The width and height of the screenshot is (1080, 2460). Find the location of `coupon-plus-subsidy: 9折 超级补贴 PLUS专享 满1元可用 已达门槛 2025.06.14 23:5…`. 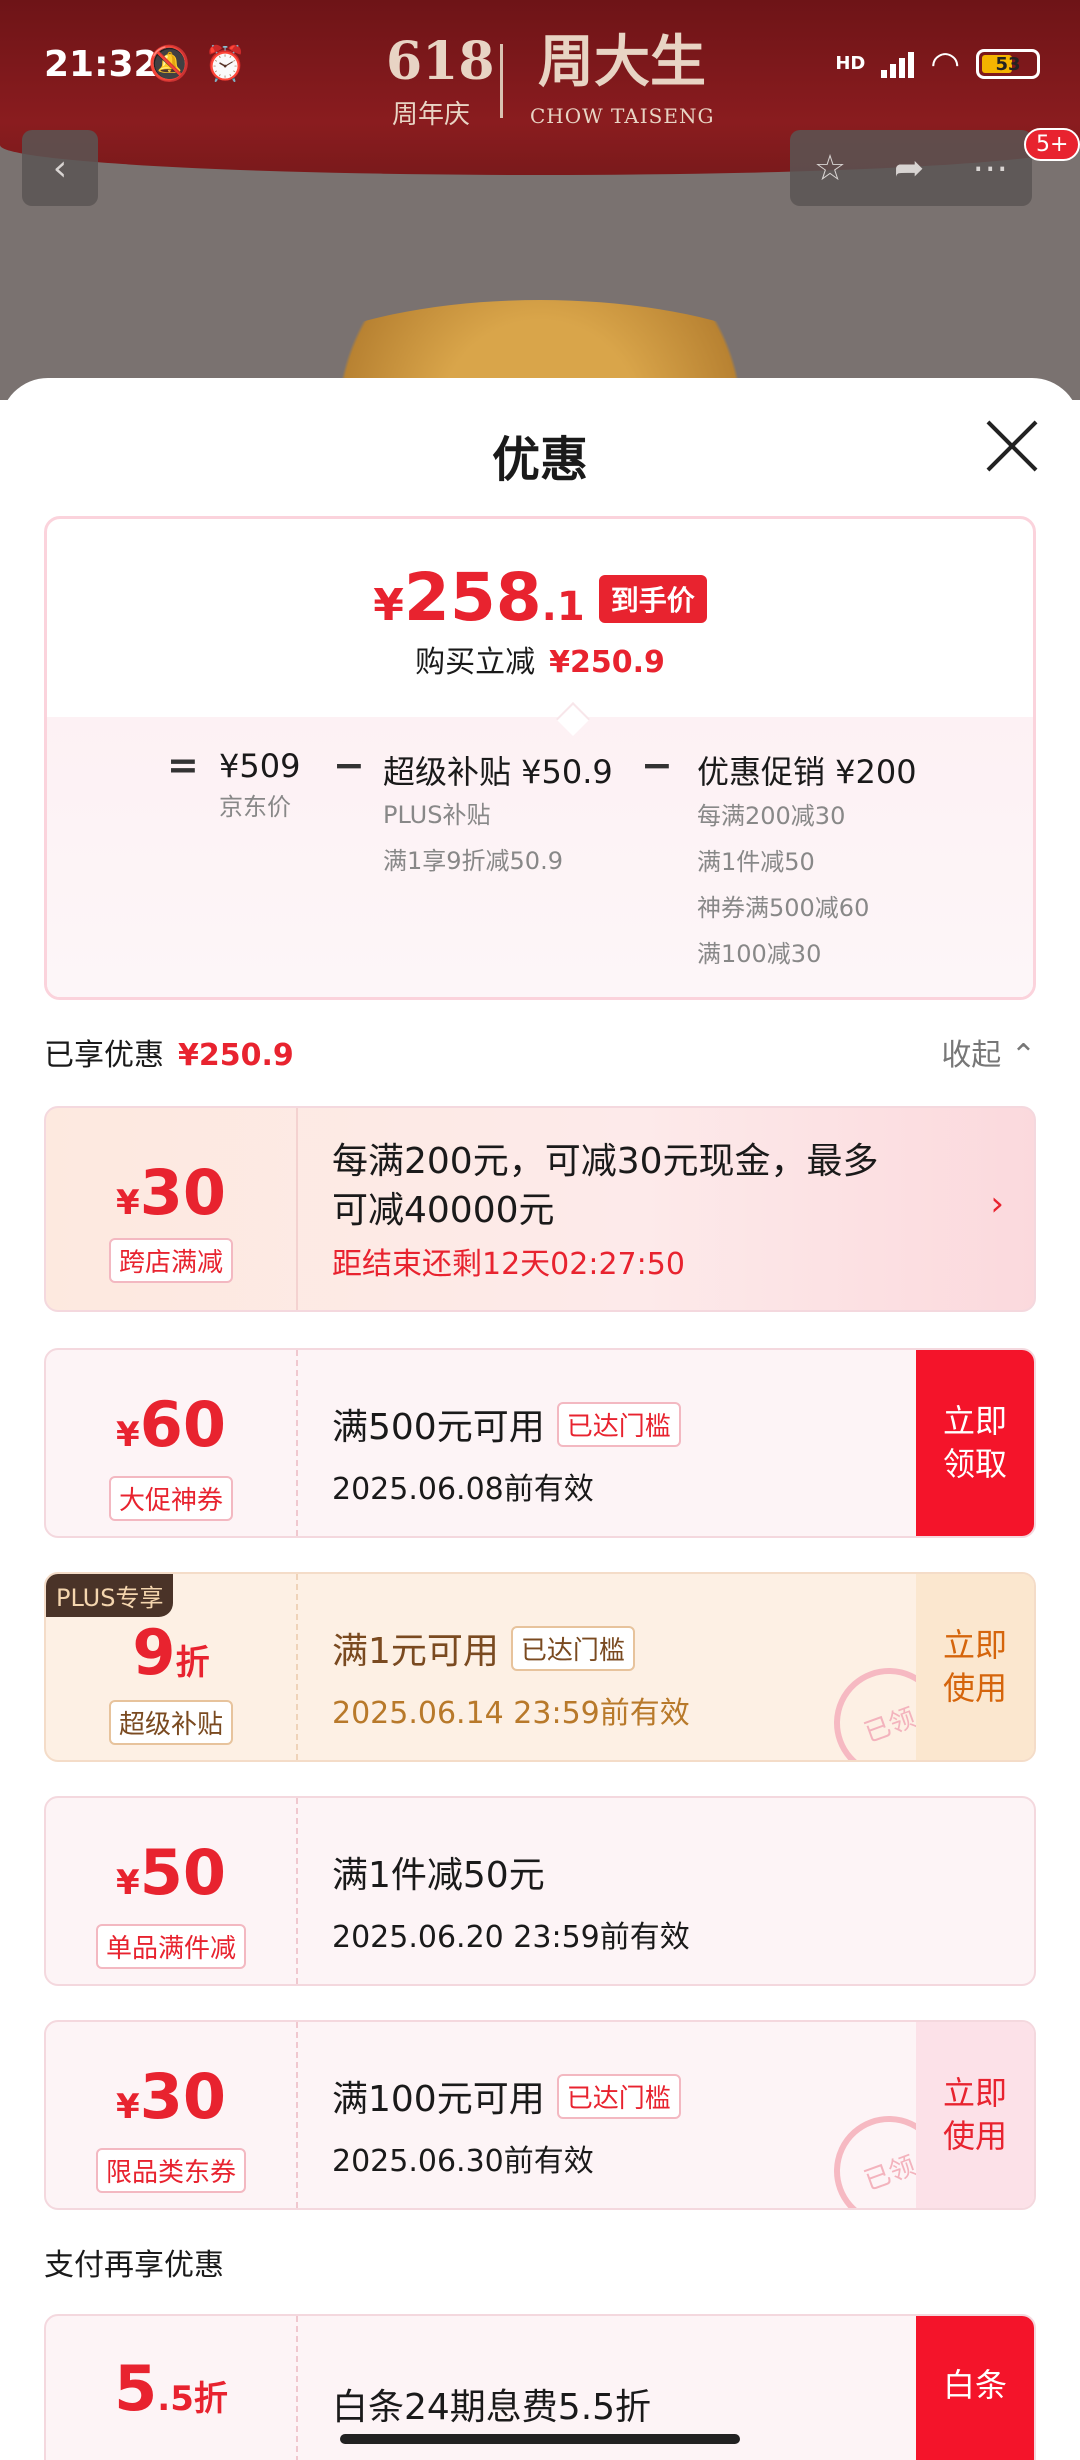

coupon-plus-subsidy: 9折 超级补贴 PLUS专享 满1元可用 已达门槛 2025.06.14 23:5… is located at coordinates (540, 1667).